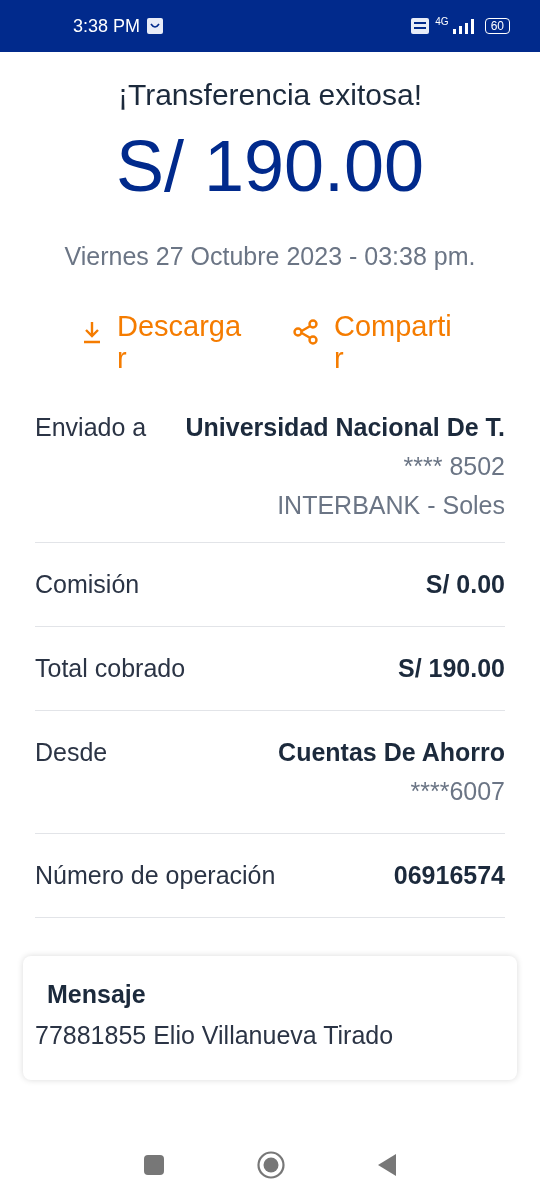  What do you see at coordinates (71, 752) in the screenshot?
I see `detail-label: Desde` at bounding box center [71, 752].